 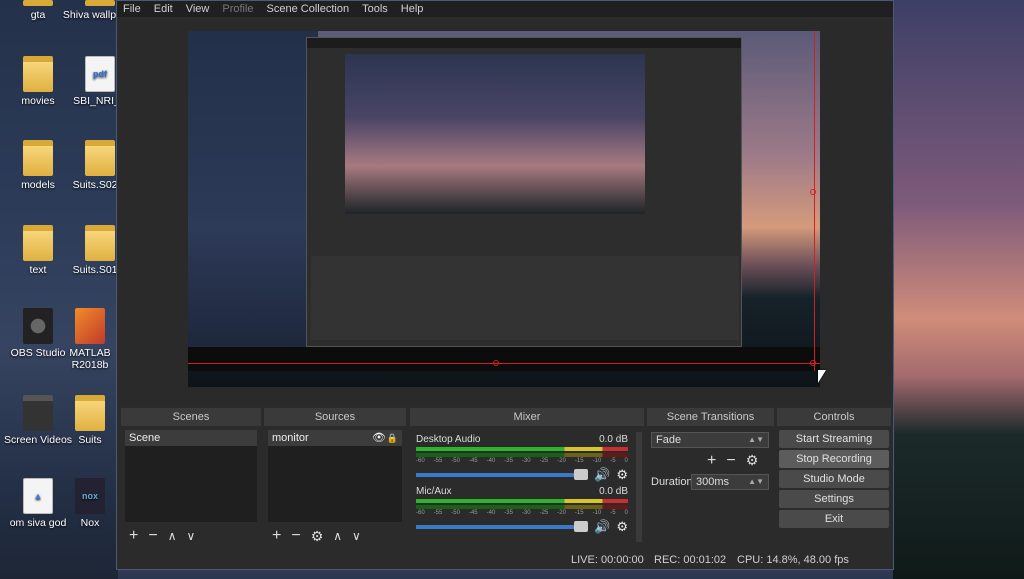 I want to click on resize-handle-right, so click(x=813, y=192).